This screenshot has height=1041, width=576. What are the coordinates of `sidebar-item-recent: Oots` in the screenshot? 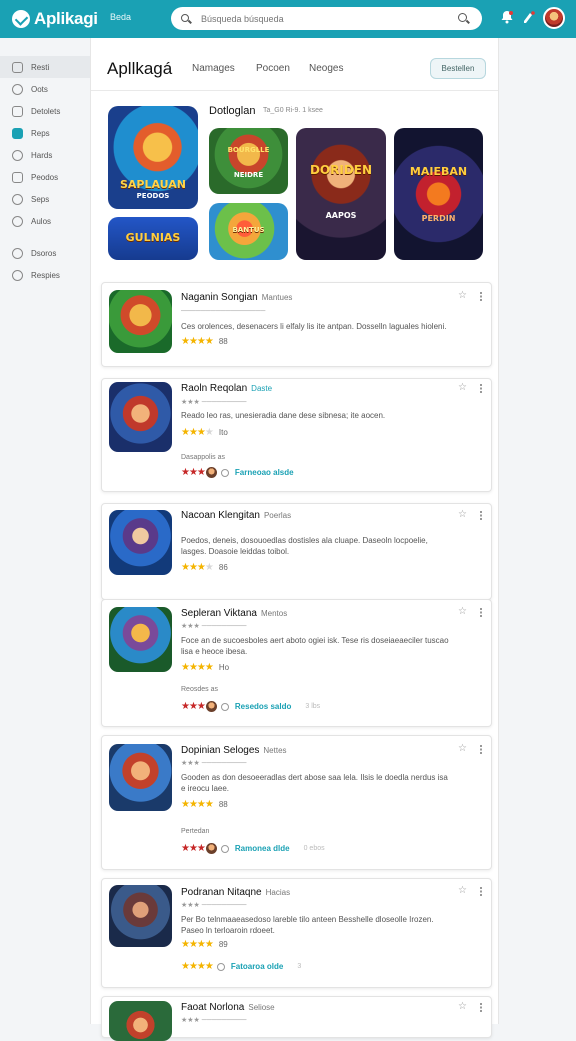 It's located at (45, 89).